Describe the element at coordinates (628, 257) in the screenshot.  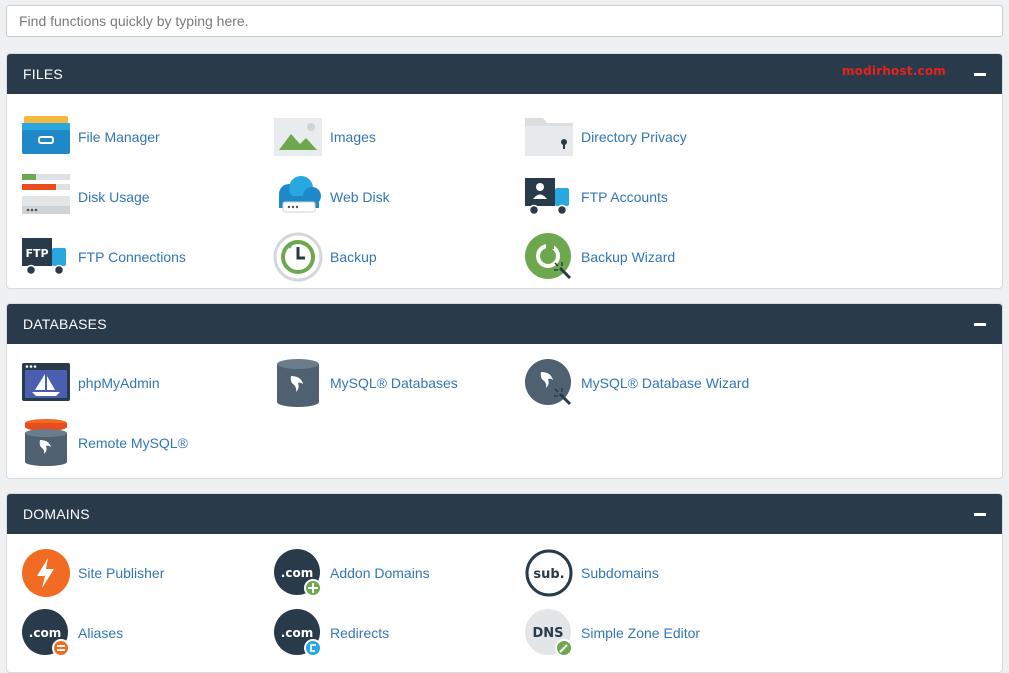
I see `item-label: Backup Wizard` at that location.